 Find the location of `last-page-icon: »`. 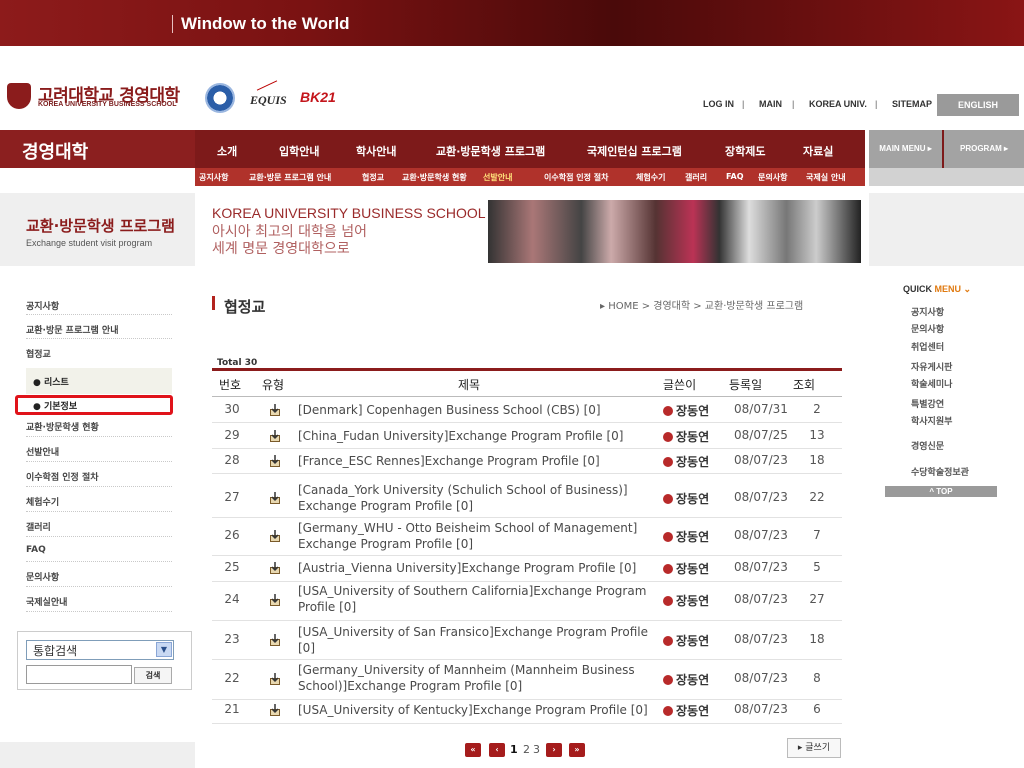

last-page-icon: » is located at coordinates (577, 750).